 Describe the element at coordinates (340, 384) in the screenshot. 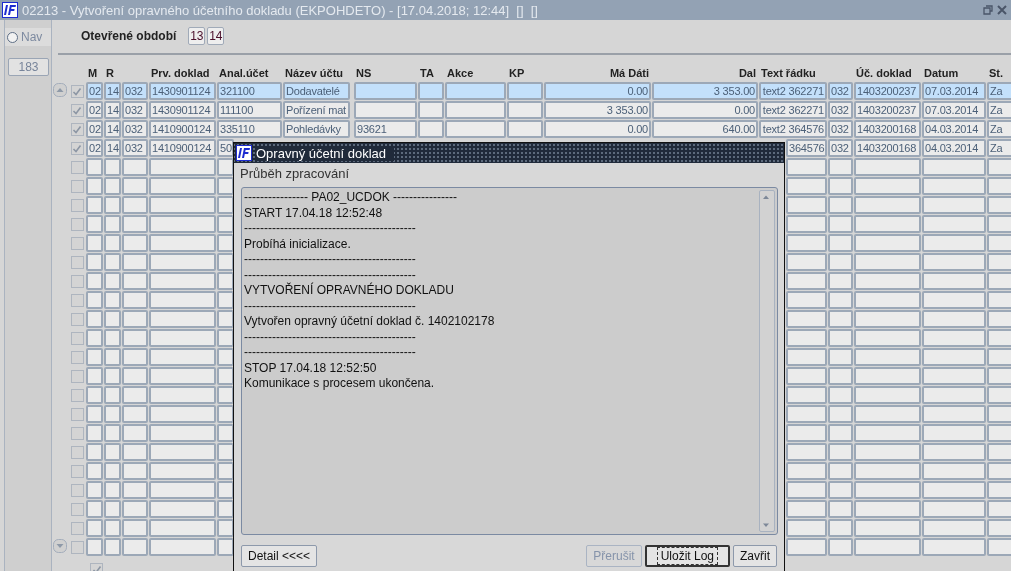

I see `log-line: Komunikace s procesem ukončena.` at that location.